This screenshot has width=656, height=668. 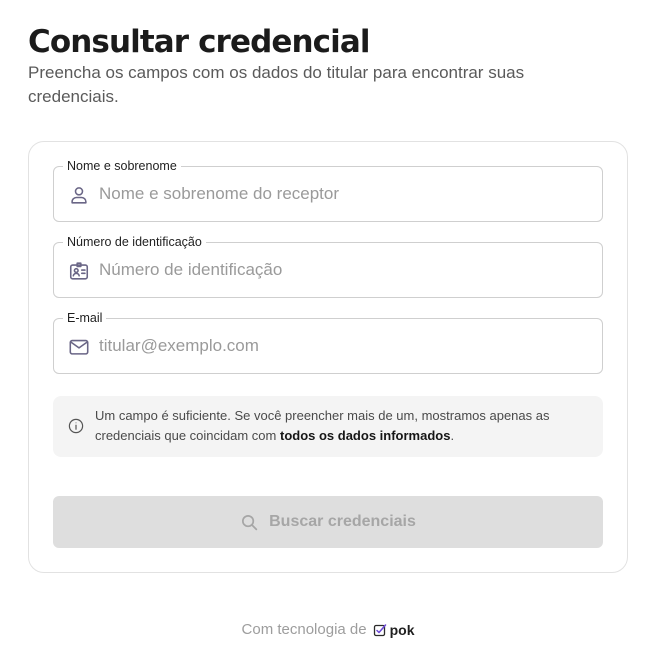 What do you see at coordinates (402, 629) in the screenshot?
I see `pok-brand-name: pok` at bounding box center [402, 629].